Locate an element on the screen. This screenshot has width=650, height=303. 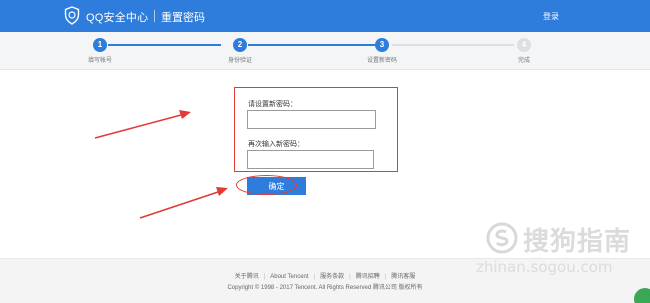
step-1-number: 1 is located at coordinates (100, 45).